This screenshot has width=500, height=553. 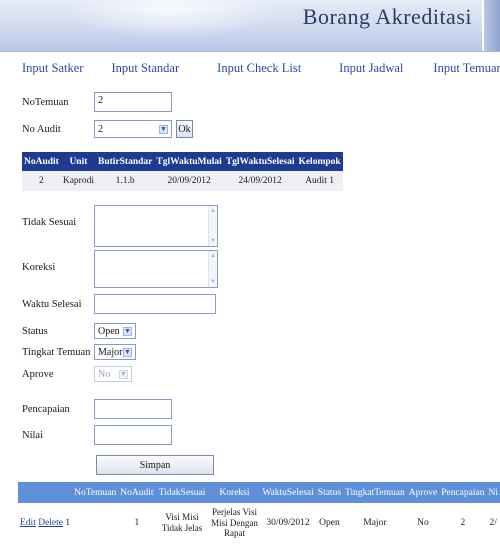 What do you see at coordinates (39, 267) in the screenshot?
I see `koreksi-label: Koreksi` at bounding box center [39, 267].